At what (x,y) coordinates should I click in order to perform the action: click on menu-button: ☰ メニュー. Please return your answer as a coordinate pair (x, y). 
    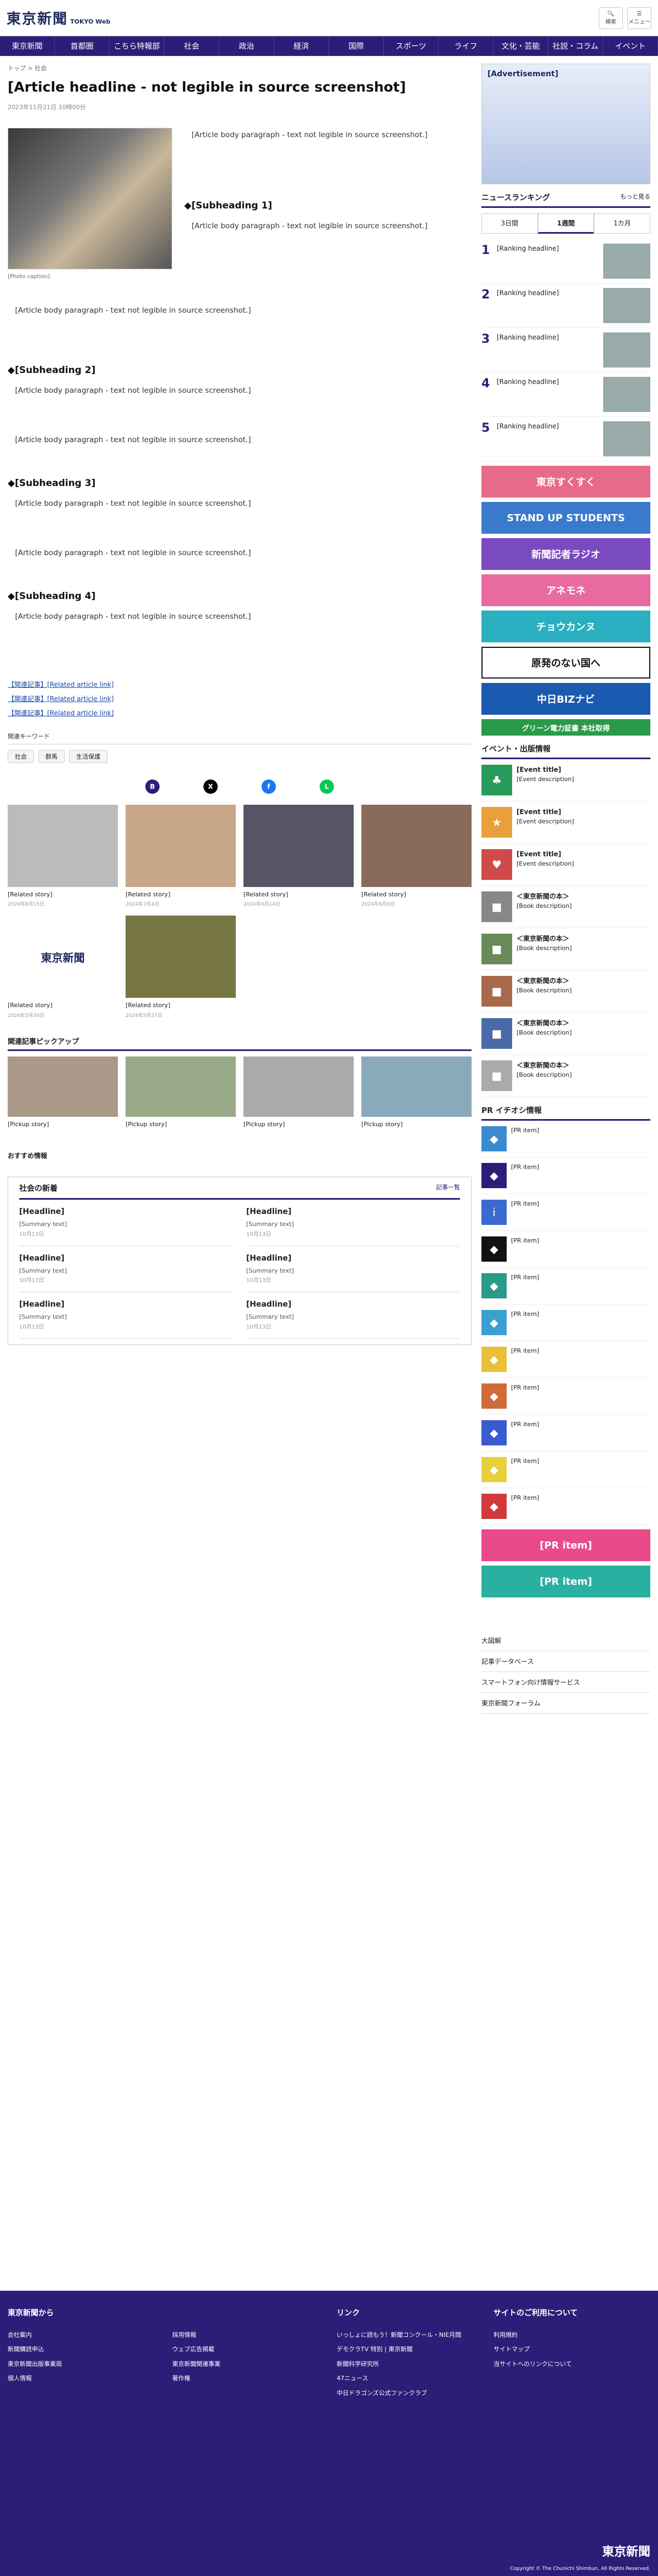
    Looking at the image, I should click on (639, 18).